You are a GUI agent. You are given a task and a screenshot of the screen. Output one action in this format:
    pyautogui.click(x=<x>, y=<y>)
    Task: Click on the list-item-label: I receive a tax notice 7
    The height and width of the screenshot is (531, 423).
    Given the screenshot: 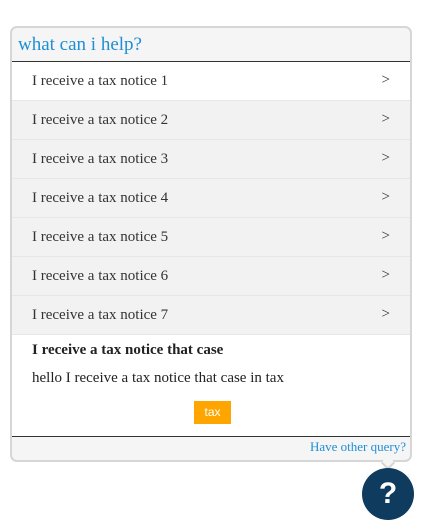 What is the action you would take?
    pyautogui.click(x=100, y=315)
    